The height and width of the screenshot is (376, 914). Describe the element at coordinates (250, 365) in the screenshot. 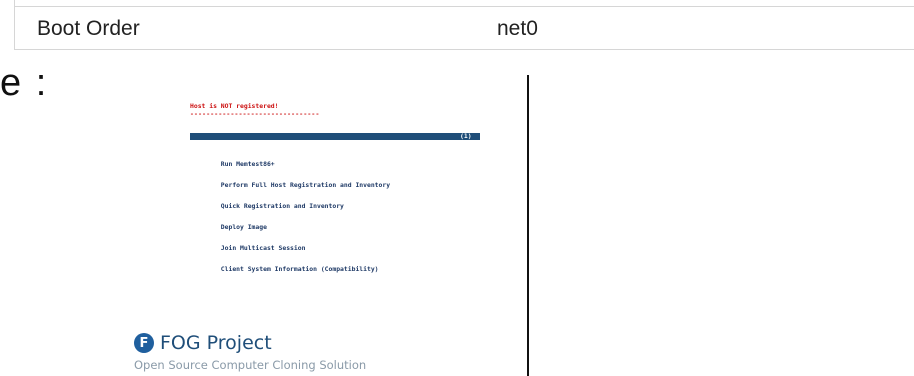

I see `fog-tagline: Open Source Computer Cloning Solution` at that location.